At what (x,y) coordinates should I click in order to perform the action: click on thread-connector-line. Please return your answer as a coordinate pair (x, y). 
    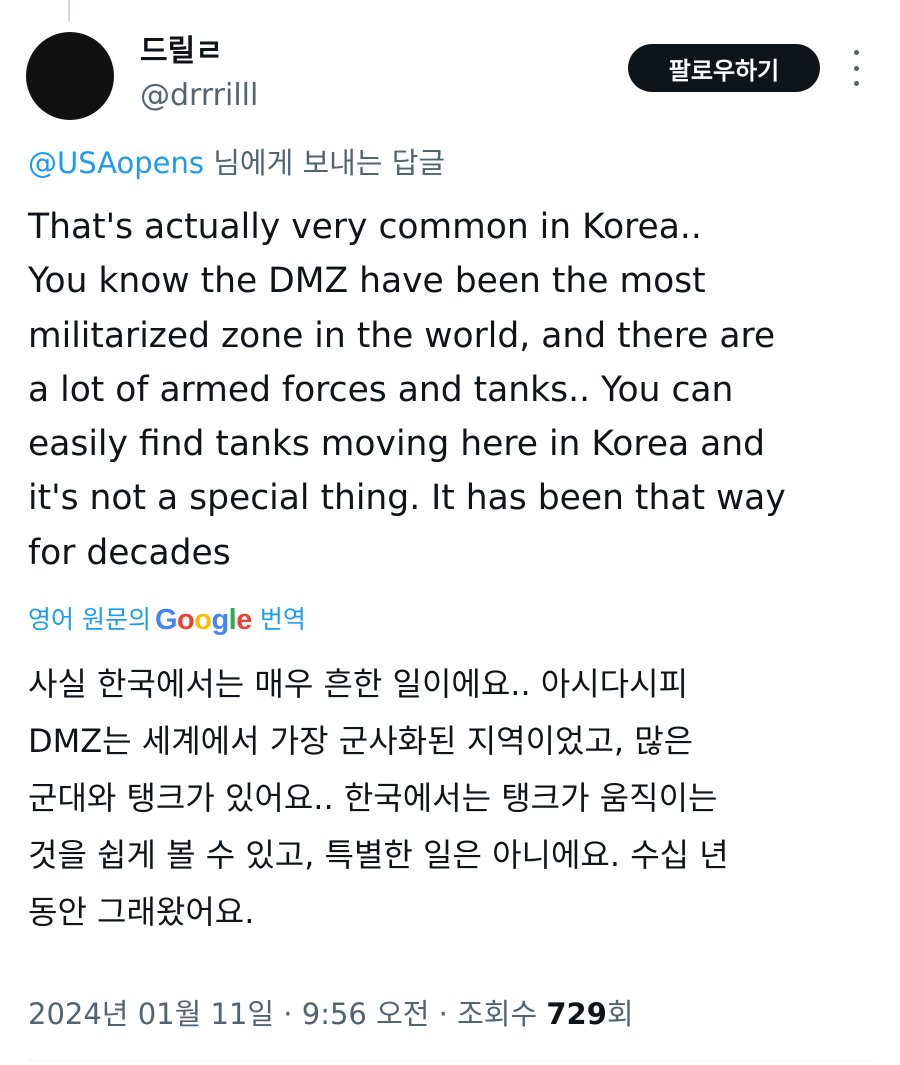
    Looking at the image, I should click on (69, 11).